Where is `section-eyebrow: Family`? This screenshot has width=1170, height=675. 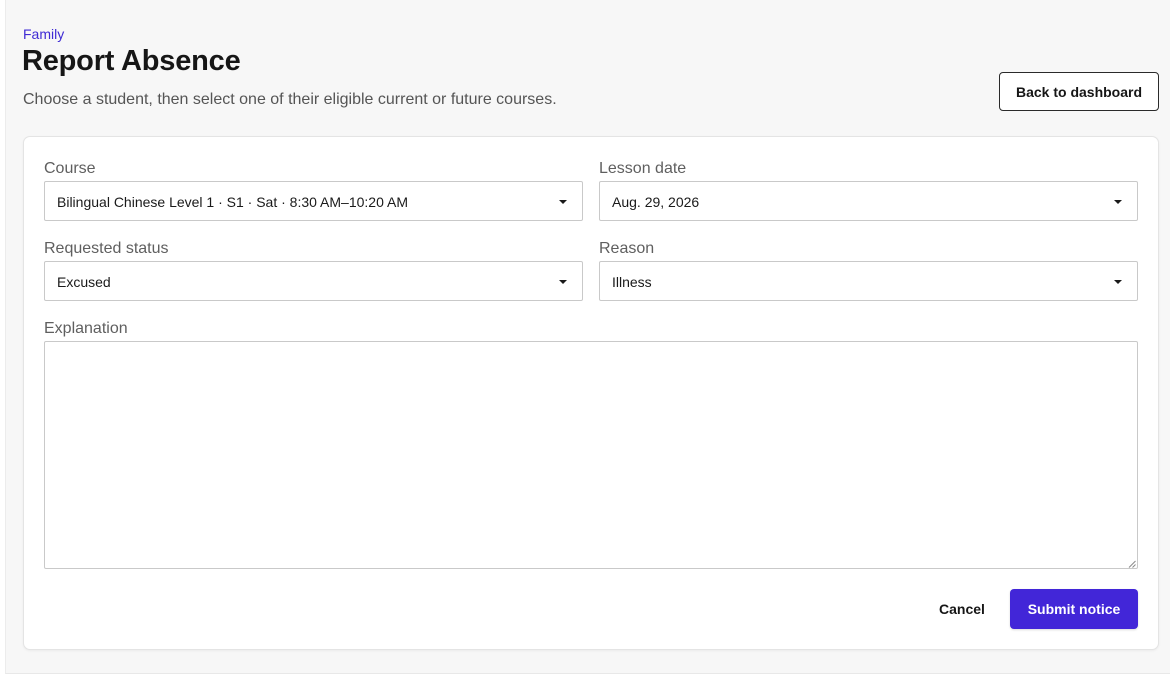
section-eyebrow: Family is located at coordinates (44, 34).